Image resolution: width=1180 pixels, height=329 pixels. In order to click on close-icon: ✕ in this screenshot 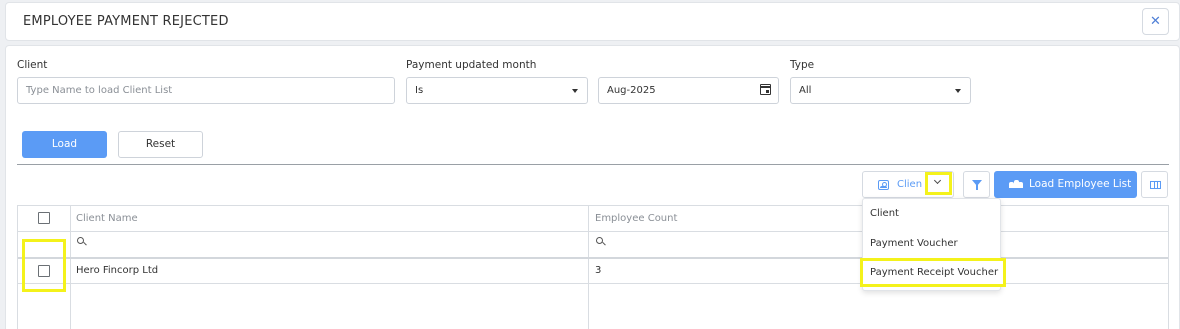, I will do `click(1155, 21)`.